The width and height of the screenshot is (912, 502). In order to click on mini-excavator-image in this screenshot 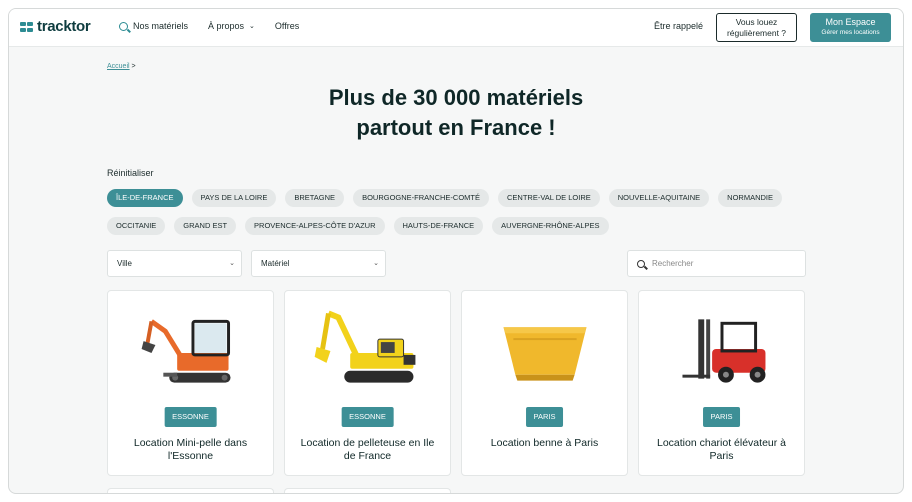, I will do `click(186, 351)`.